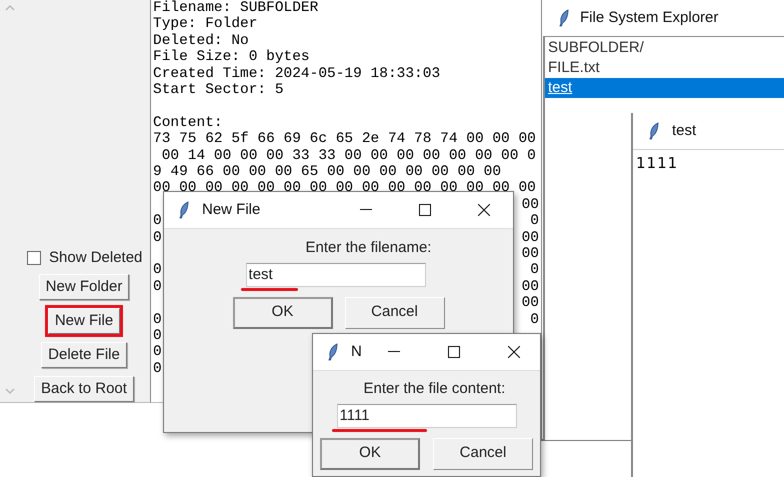 This screenshot has width=784, height=477. Describe the element at coordinates (219, 90) in the screenshot. I see `detail-line: Start Sector: 5` at that location.